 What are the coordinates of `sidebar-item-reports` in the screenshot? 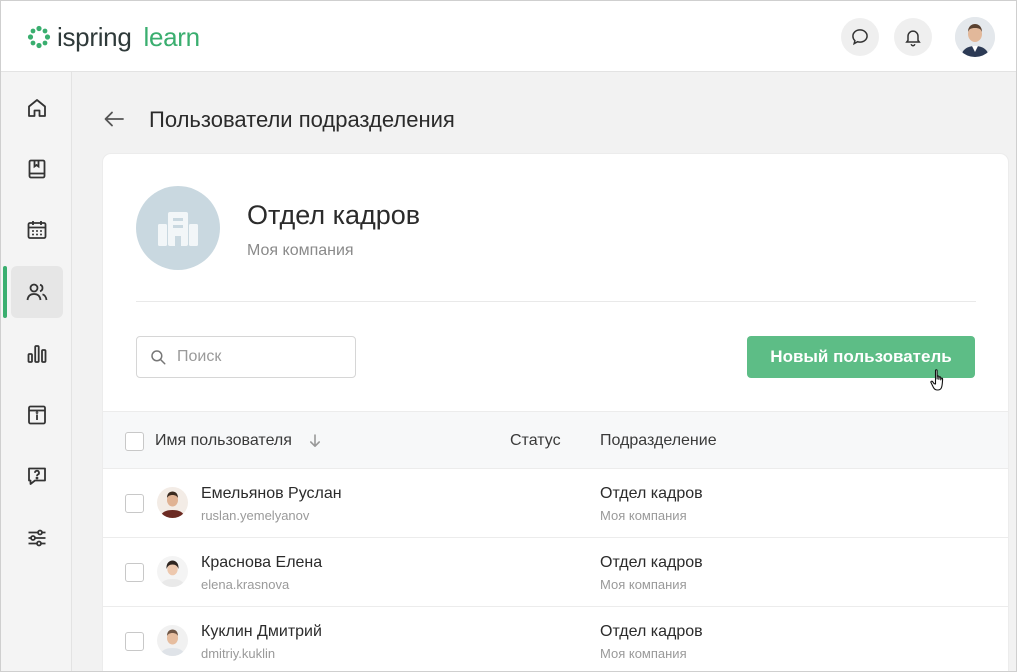 It's located at (37, 354).